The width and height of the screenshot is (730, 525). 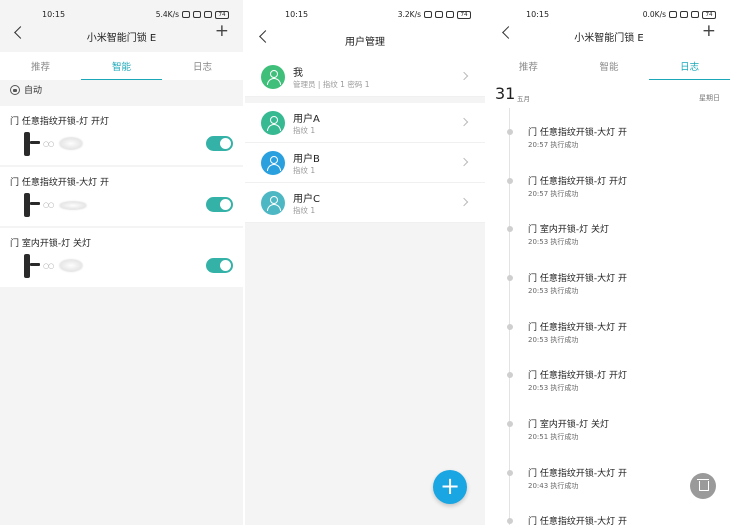 I want to click on log-entry: 门 室内开锁-灯 关灯 20:51 执行成功, so click(x=608, y=432).